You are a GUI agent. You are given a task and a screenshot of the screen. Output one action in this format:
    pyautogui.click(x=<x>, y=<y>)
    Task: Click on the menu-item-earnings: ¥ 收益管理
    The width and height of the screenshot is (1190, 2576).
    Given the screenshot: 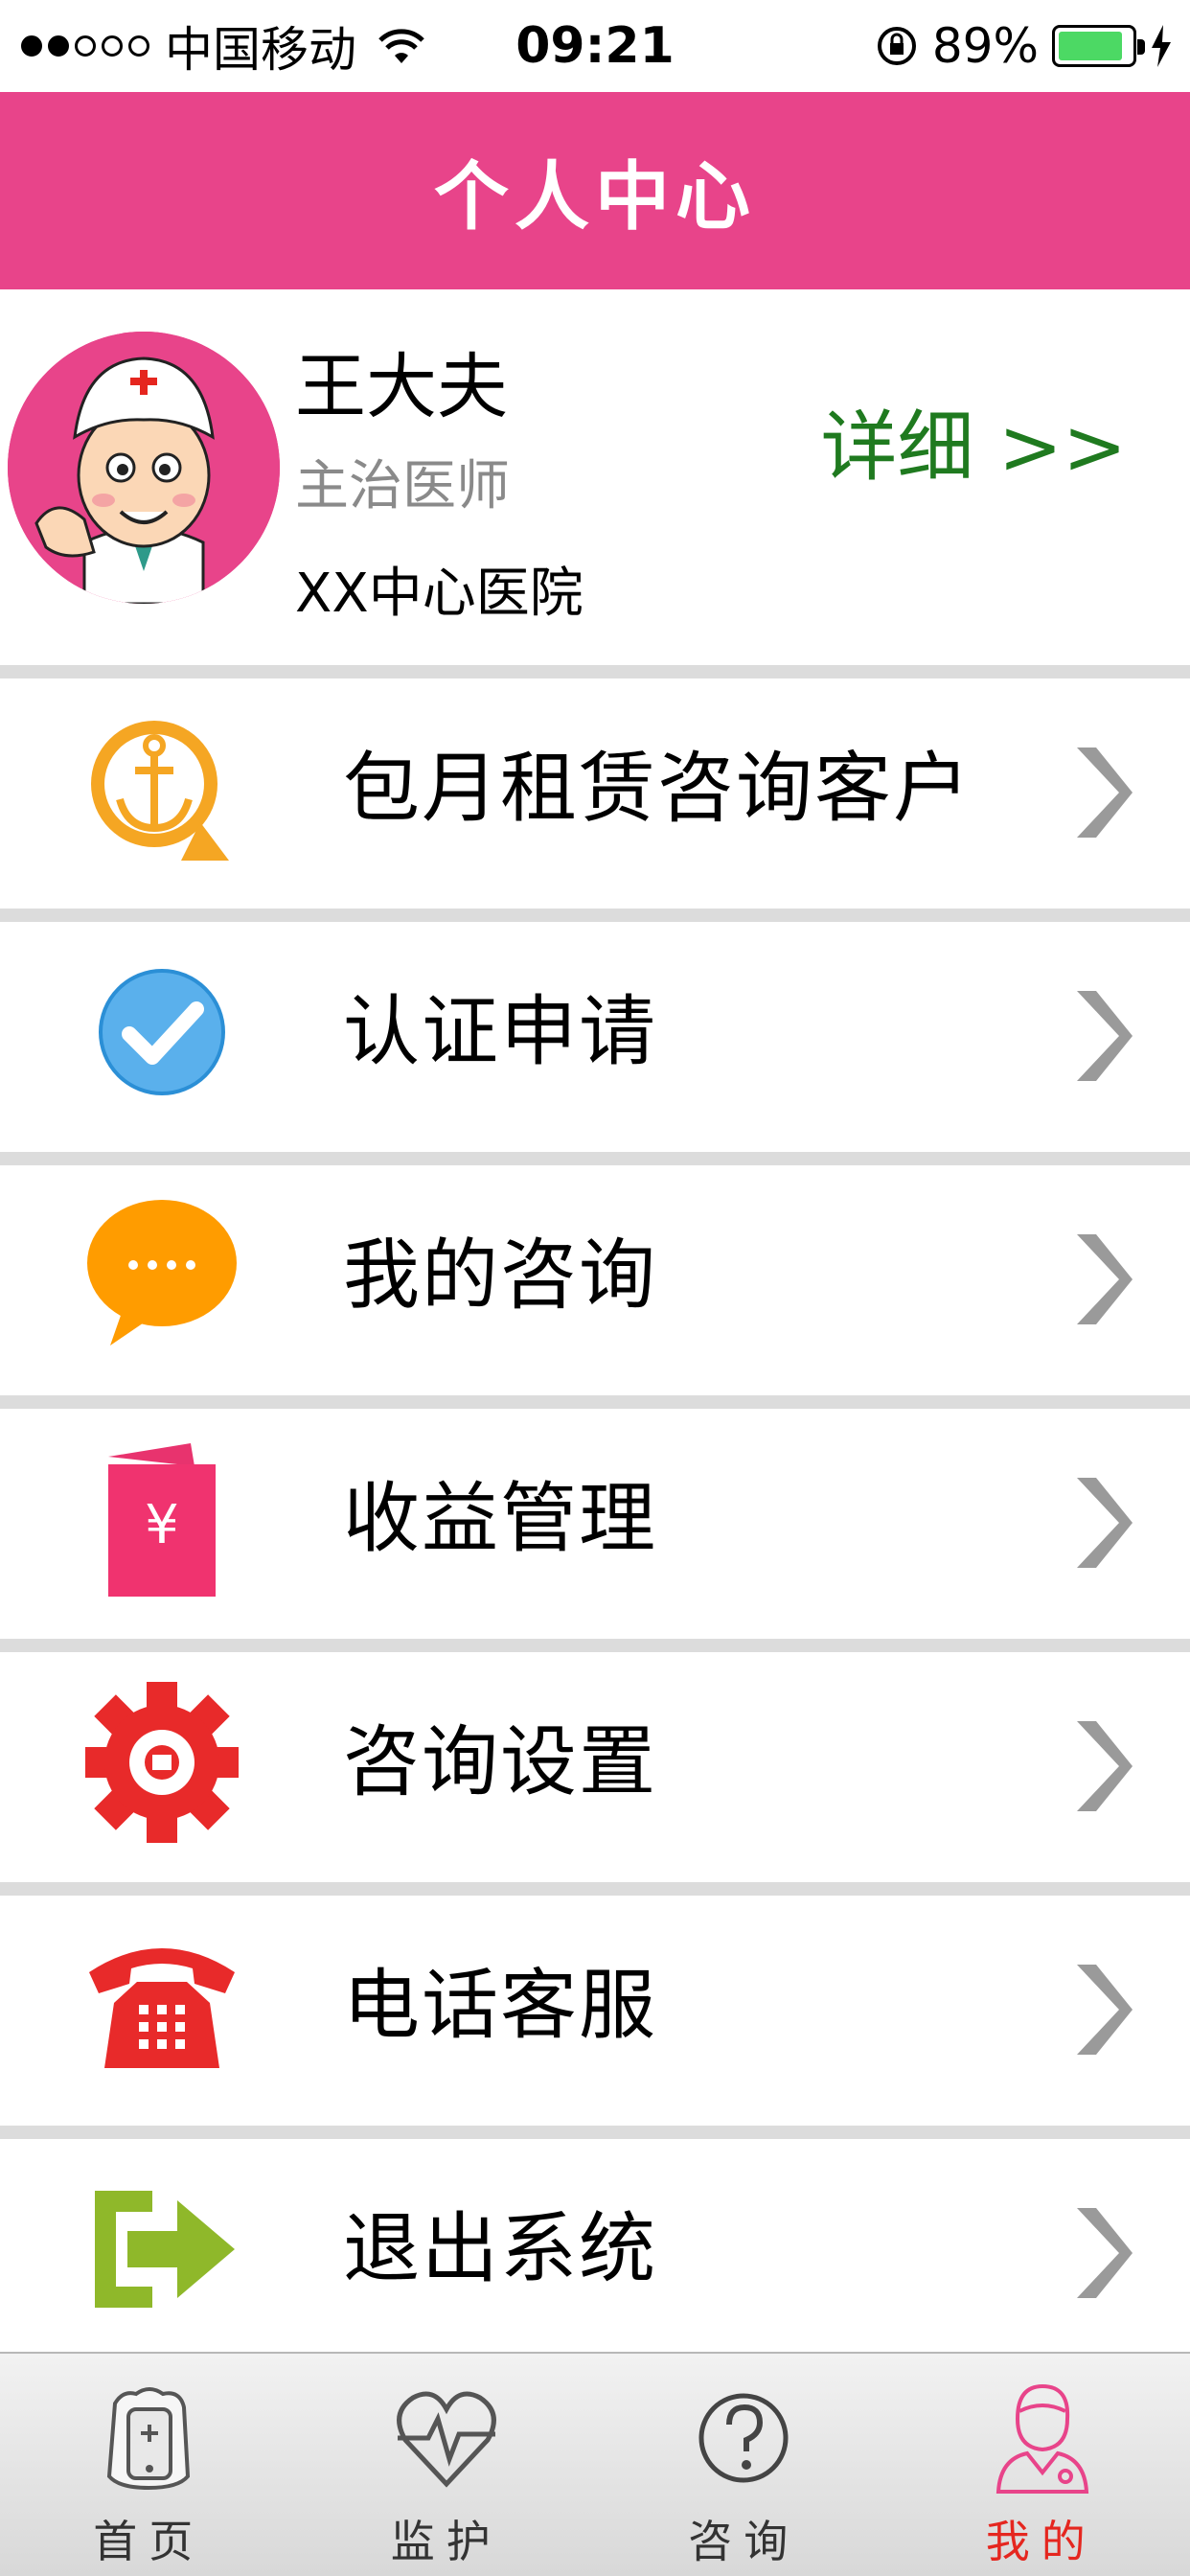 What is the action you would take?
    pyautogui.click(x=595, y=1517)
    